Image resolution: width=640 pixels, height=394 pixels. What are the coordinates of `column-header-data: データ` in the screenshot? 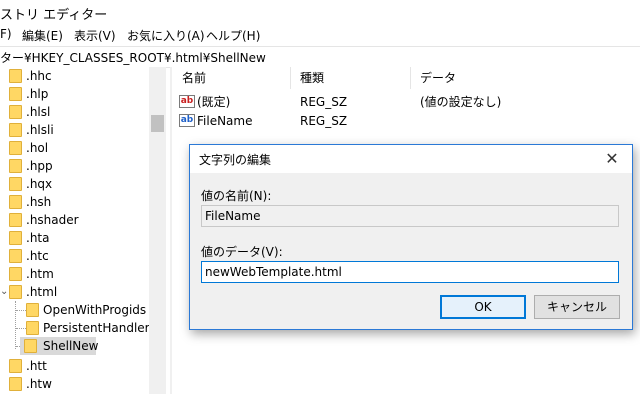 It's located at (438, 78).